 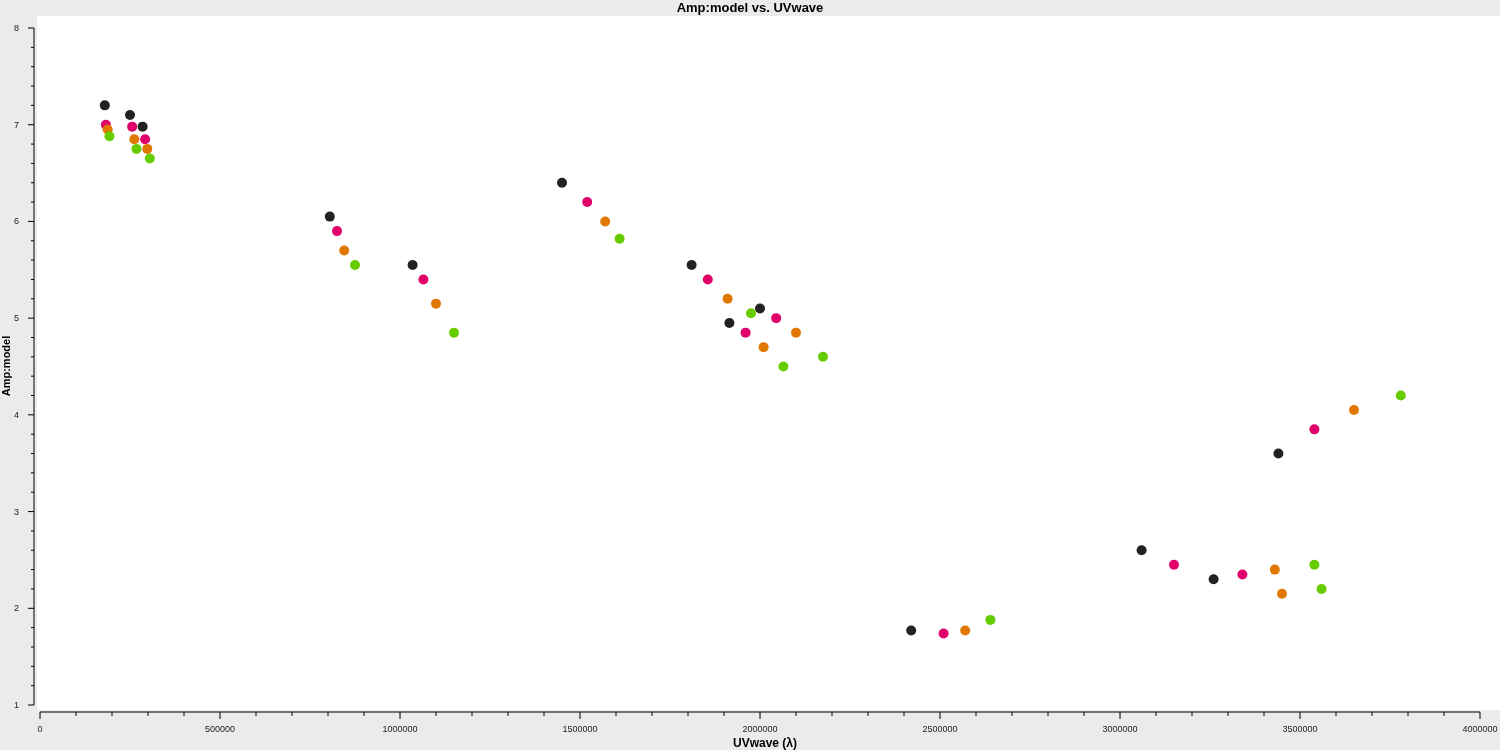 What do you see at coordinates (40, 729) in the screenshot?
I see `x-tick-label: 0` at bounding box center [40, 729].